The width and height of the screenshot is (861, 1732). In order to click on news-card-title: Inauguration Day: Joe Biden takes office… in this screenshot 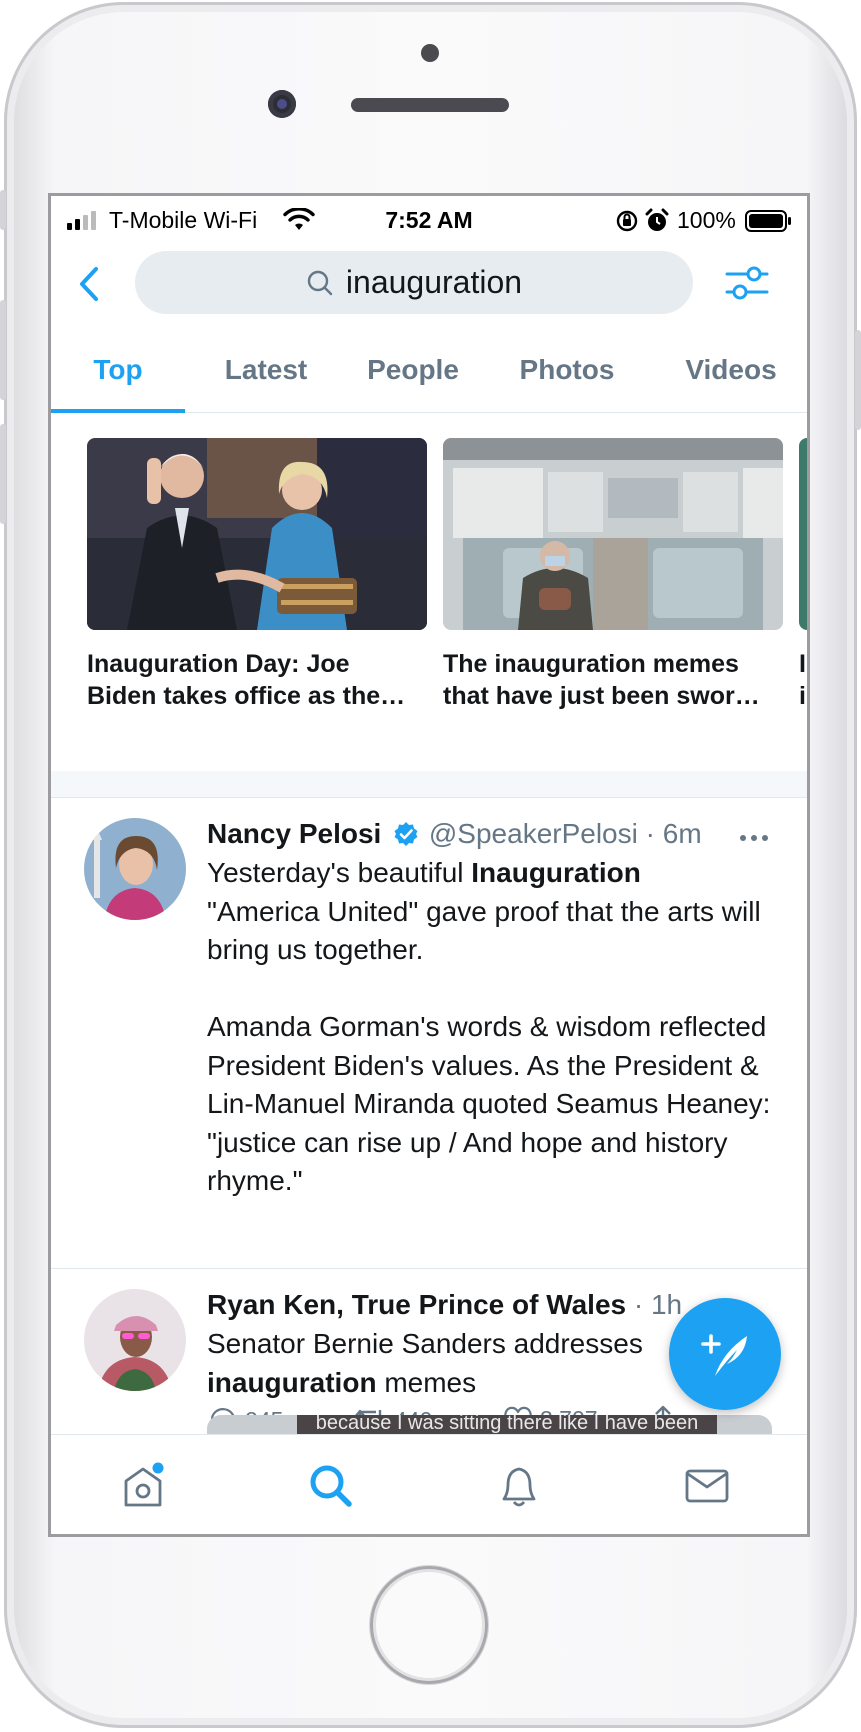, I will do `click(246, 680)`.